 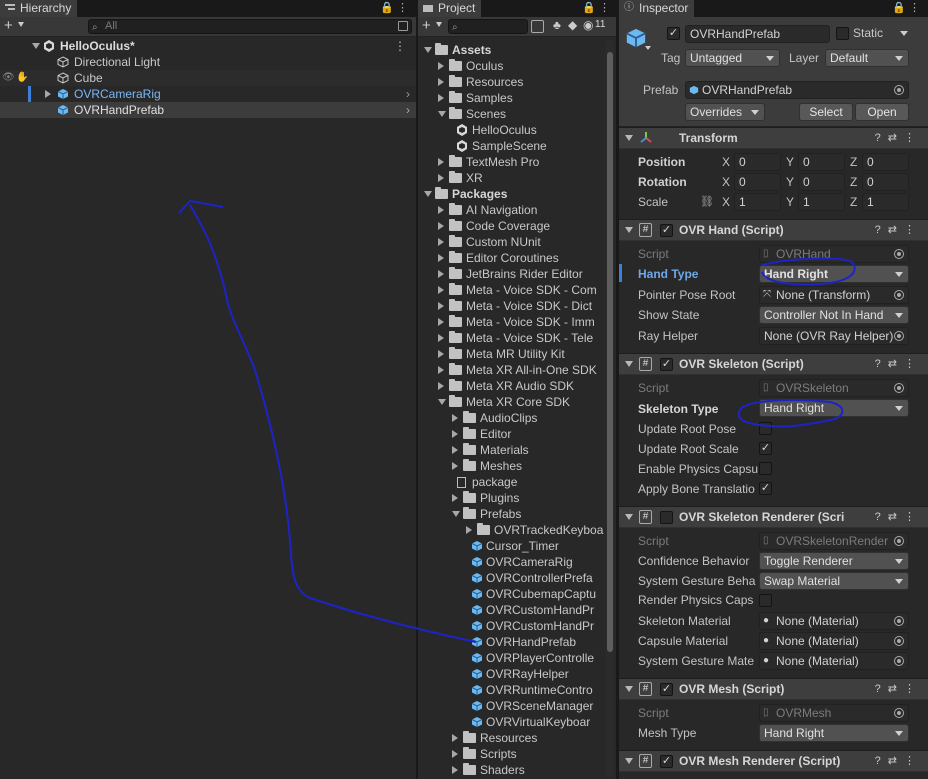 I want to click on position-z-field: 0, so click(x=885, y=162).